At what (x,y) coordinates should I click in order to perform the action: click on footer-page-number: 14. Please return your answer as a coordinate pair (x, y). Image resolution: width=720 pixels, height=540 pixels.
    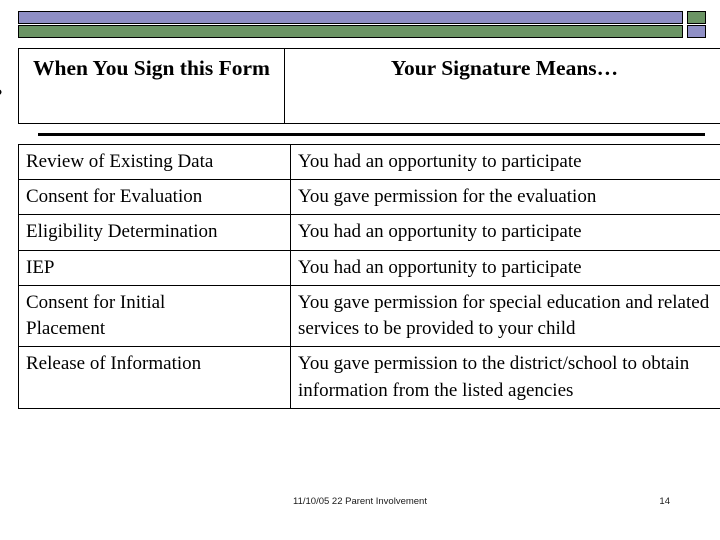
    Looking at the image, I should click on (664, 501).